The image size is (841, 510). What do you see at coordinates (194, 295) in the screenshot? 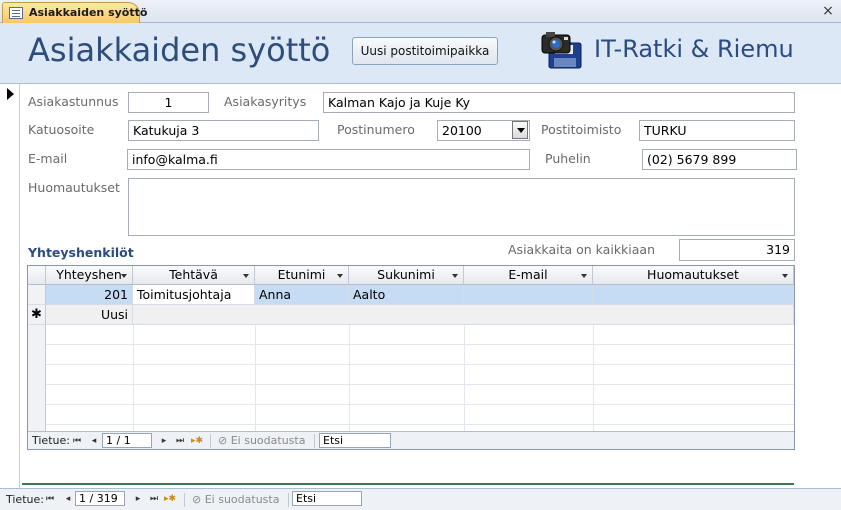
I see `table-row-tehtava-cell: Toimitusjohtaja` at bounding box center [194, 295].